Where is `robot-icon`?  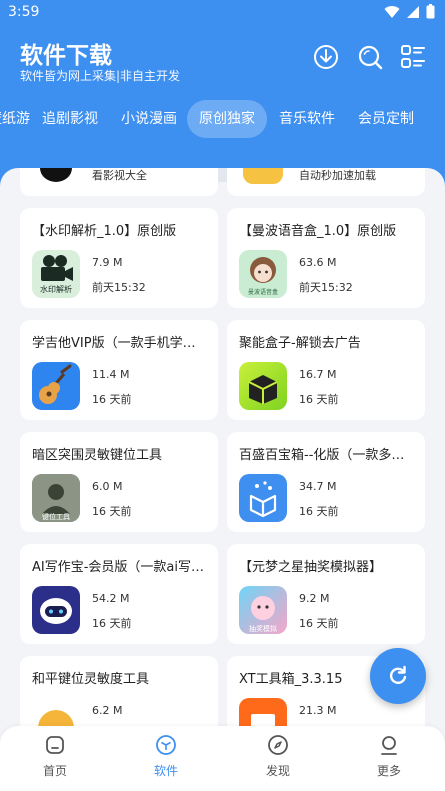
robot-icon is located at coordinates (56, 610).